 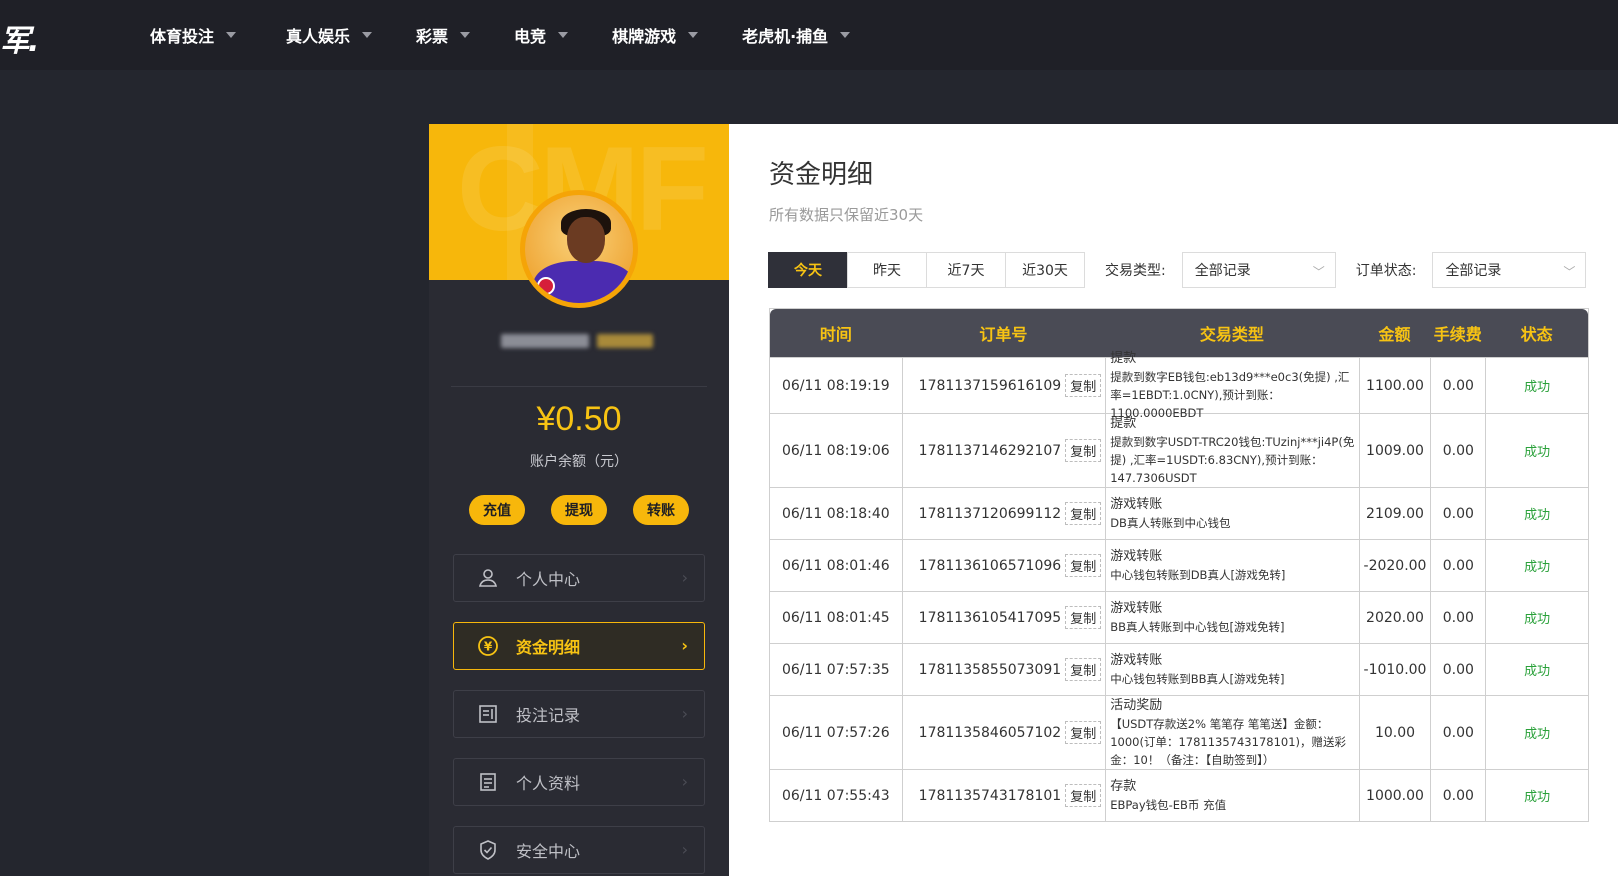 What do you see at coordinates (990, 617) in the screenshot?
I see `order-number: 1781136105417095` at bounding box center [990, 617].